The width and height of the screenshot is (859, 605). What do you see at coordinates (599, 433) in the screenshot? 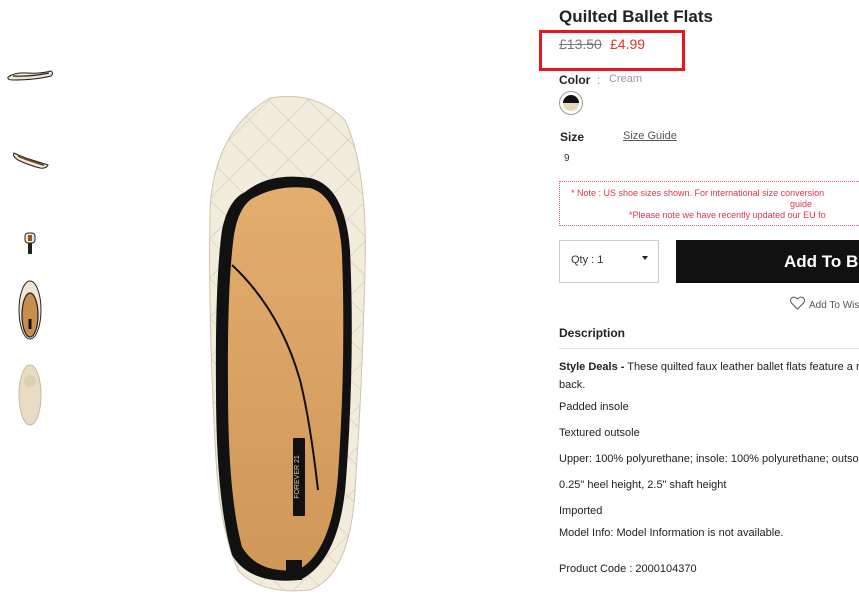
I see `feature-item: Textured outsole` at bounding box center [599, 433].